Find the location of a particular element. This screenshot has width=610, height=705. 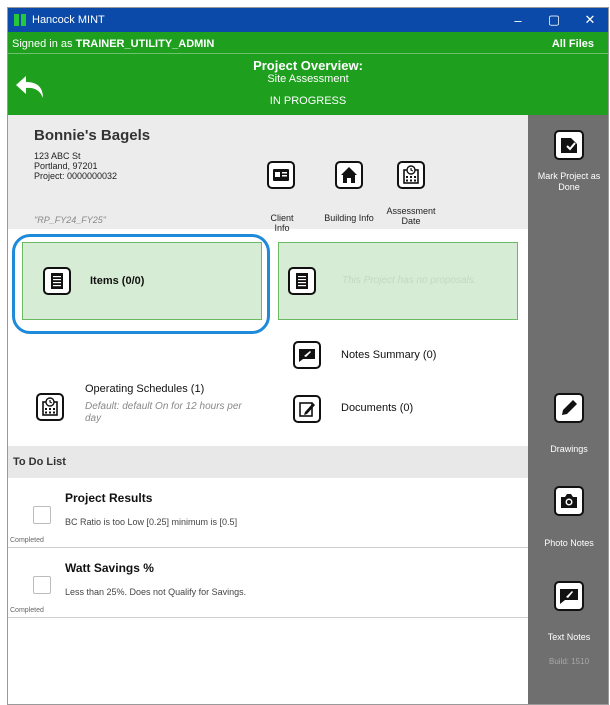

page-subtitle: Site Assessment is located at coordinates (308, 79).